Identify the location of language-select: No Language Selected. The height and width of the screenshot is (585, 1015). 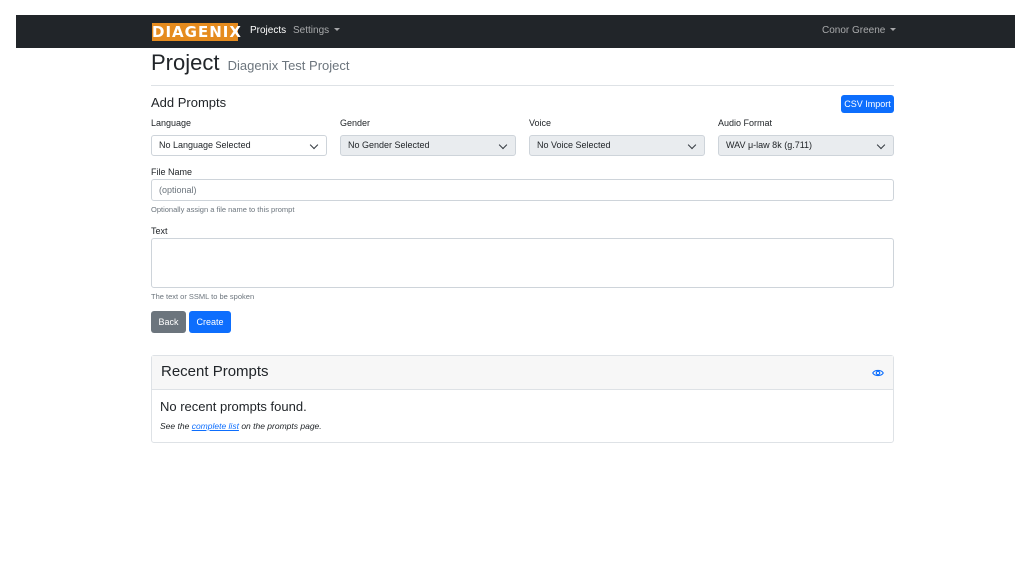
(239, 145).